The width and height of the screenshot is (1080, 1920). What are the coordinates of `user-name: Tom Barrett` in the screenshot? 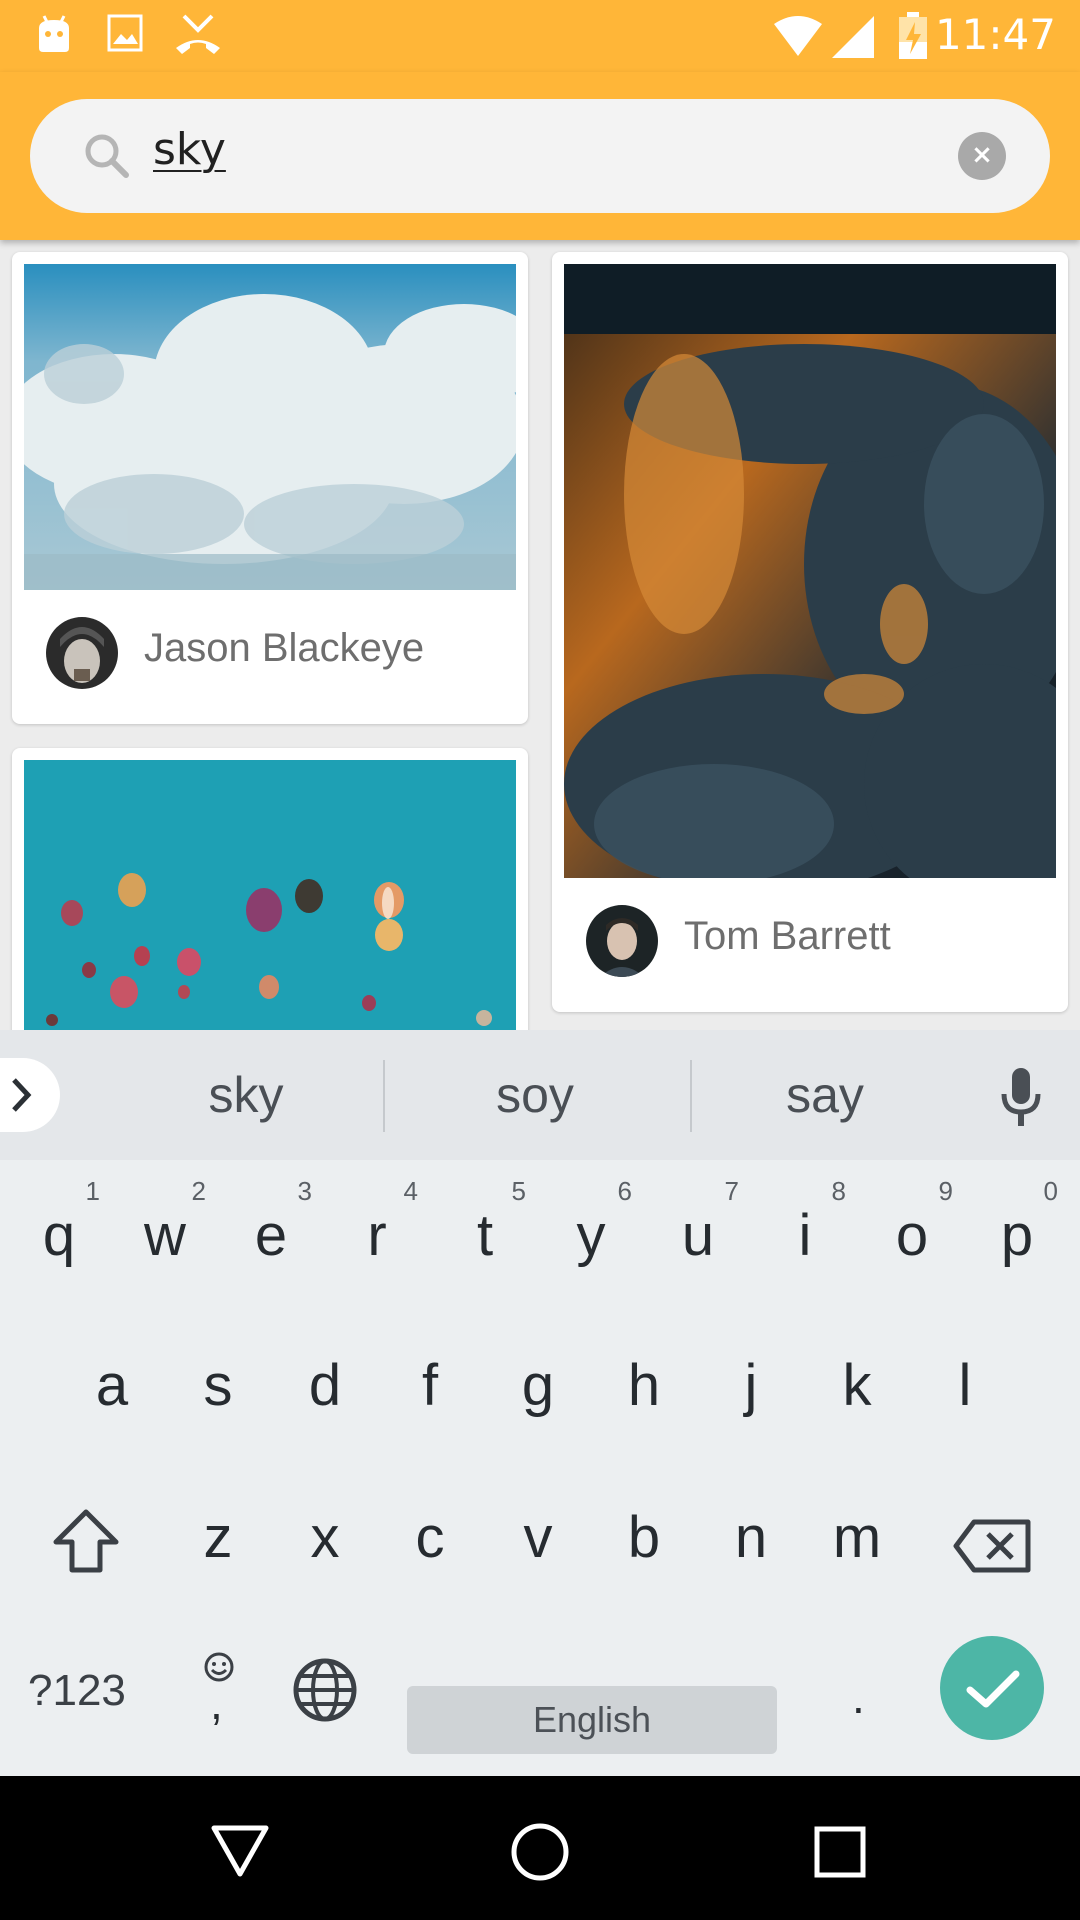 It's located at (787, 936).